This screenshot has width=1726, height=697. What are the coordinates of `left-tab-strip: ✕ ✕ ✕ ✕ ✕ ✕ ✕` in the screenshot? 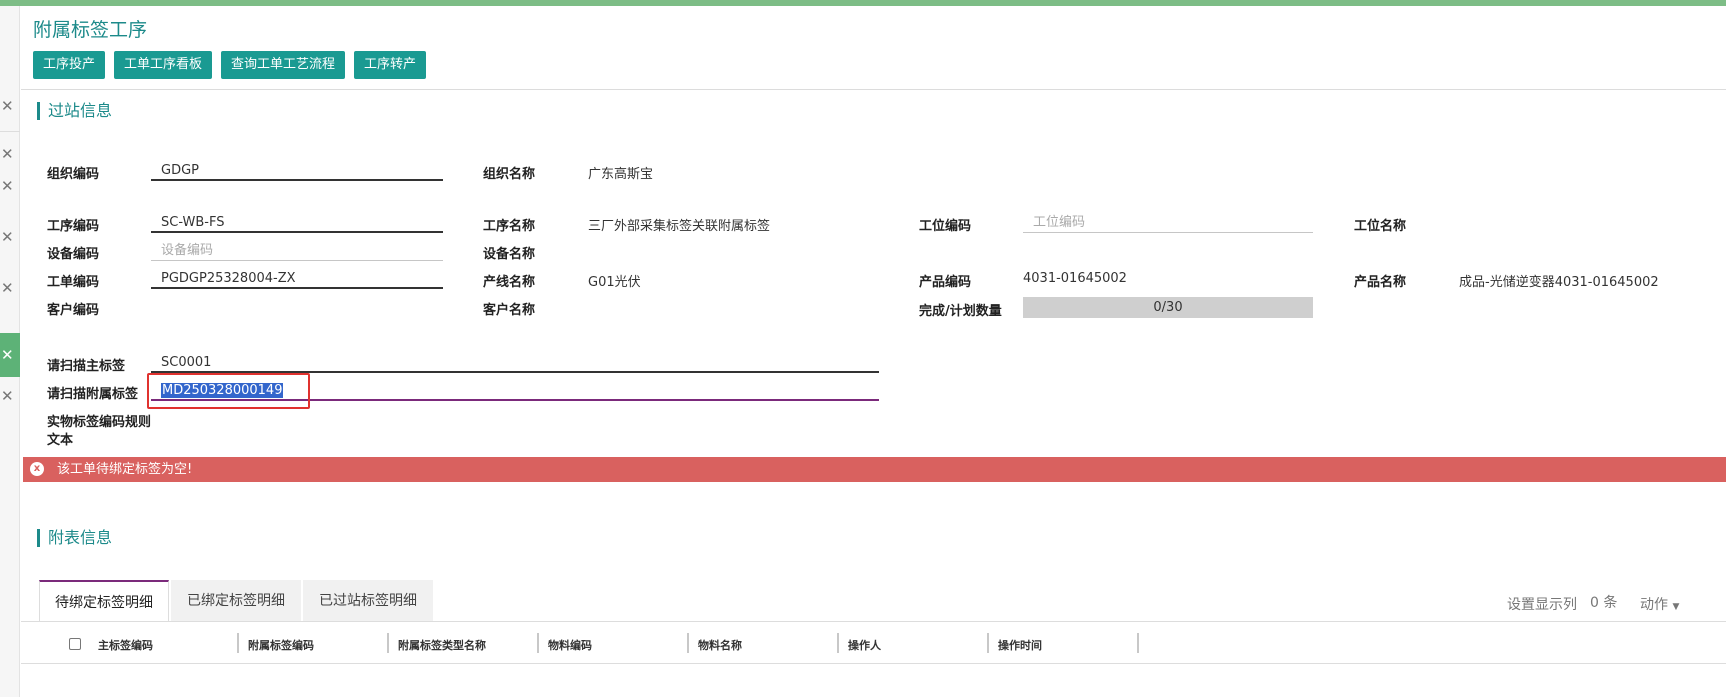 It's located at (10, 351).